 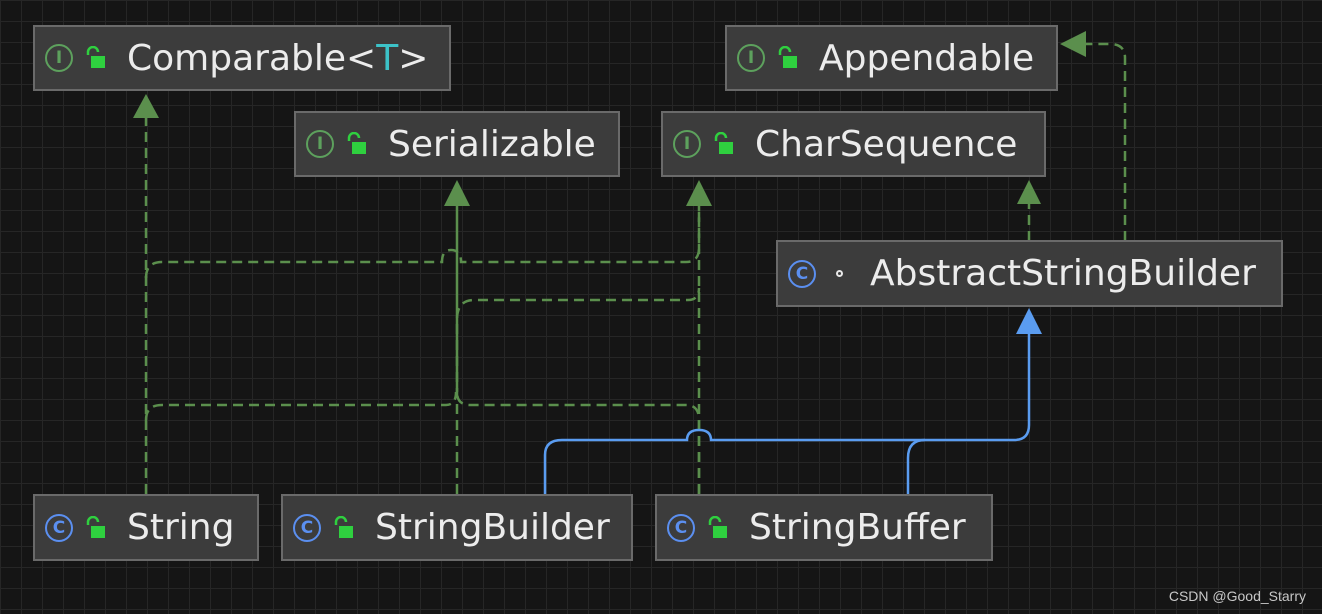 What do you see at coordinates (301, 406) in the screenshot?
I see `edge-string-serializable` at bounding box center [301, 406].